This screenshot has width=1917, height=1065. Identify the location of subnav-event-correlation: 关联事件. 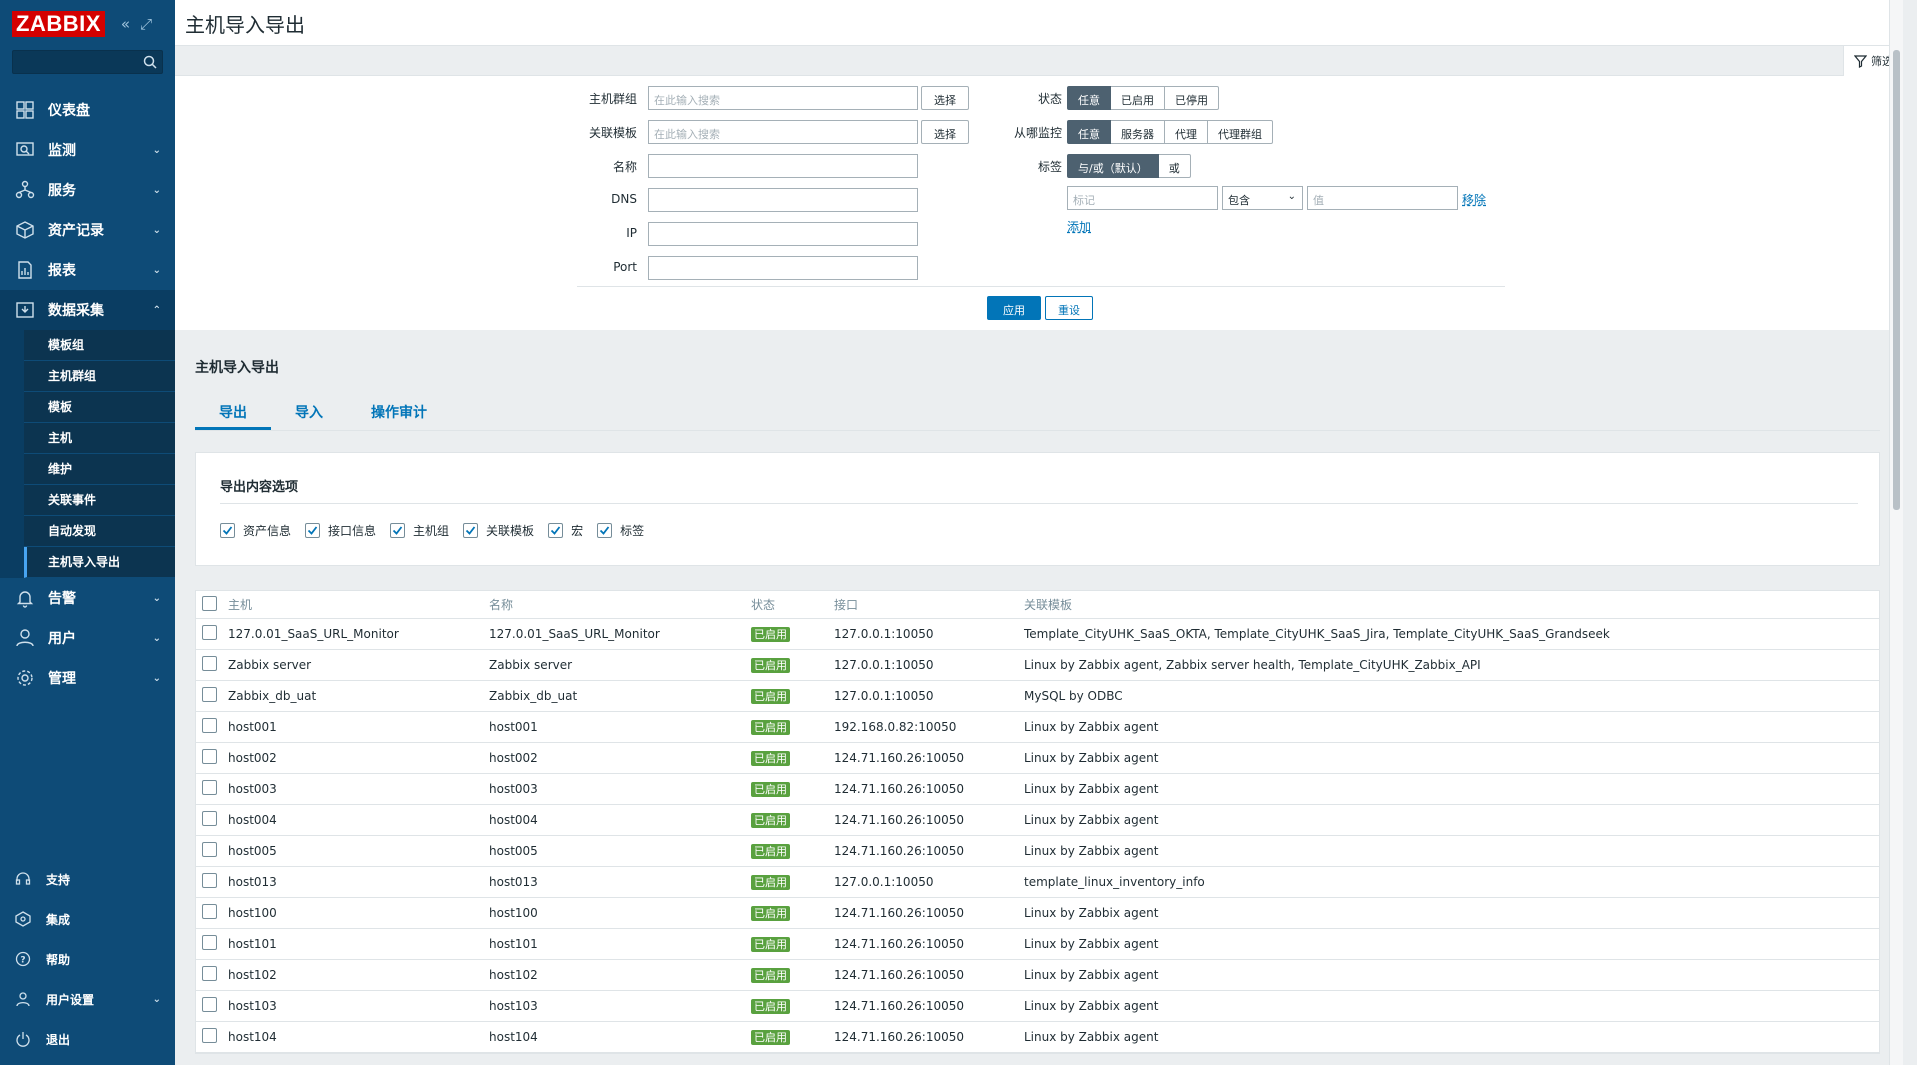
(99, 500).